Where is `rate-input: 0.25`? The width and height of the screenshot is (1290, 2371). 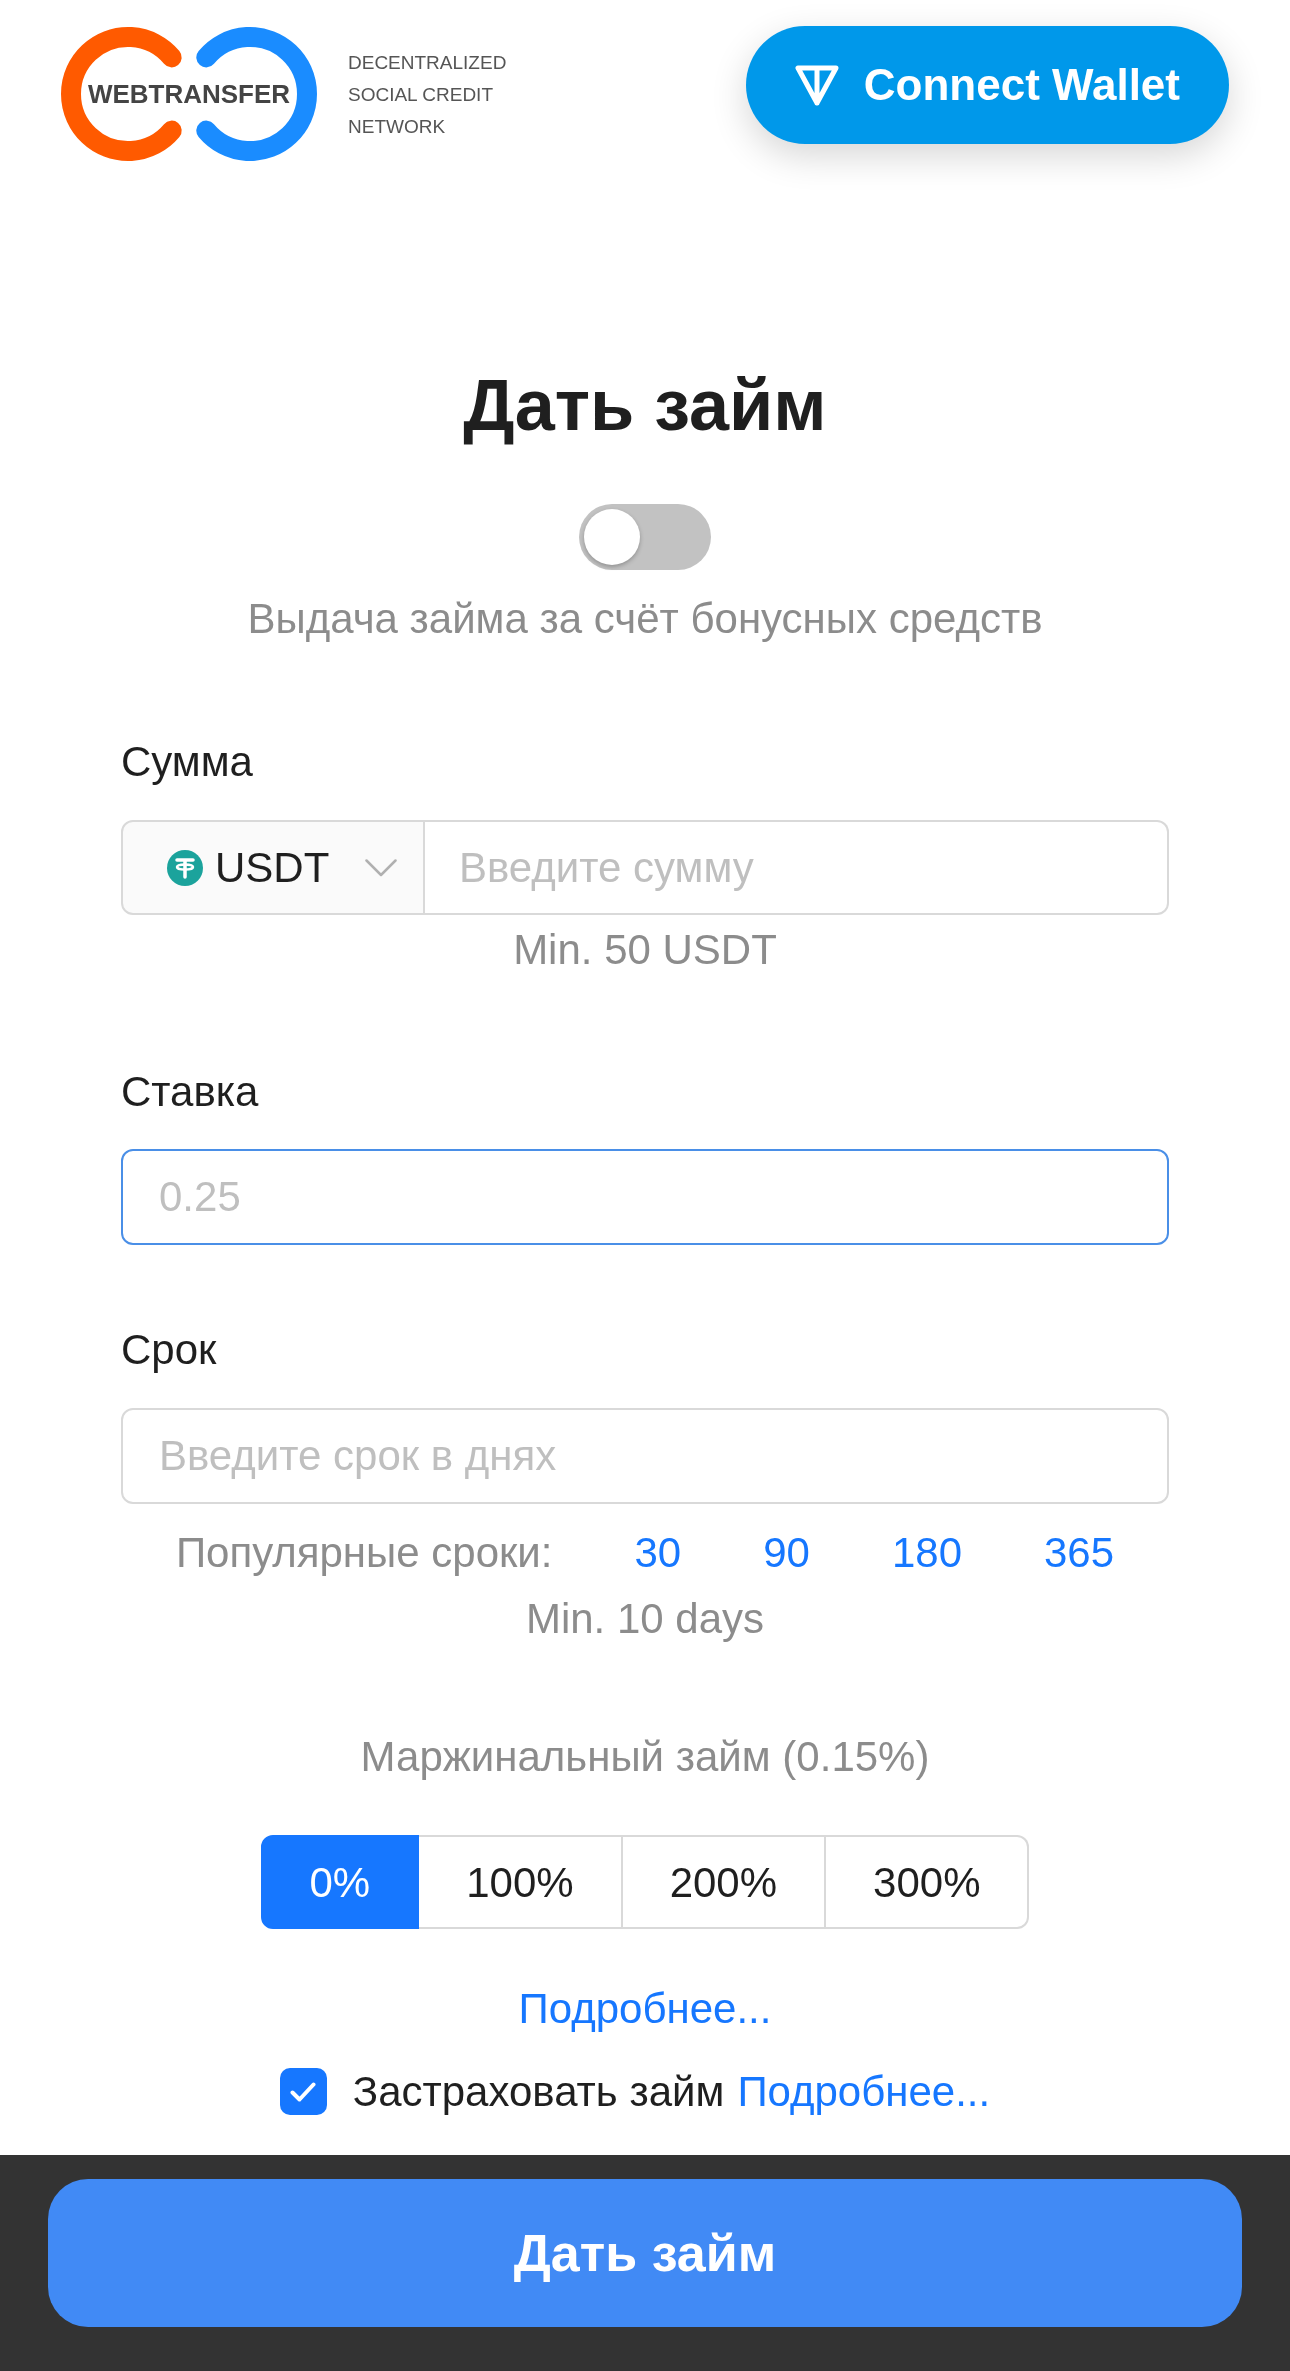 rate-input: 0.25 is located at coordinates (645, 1197).